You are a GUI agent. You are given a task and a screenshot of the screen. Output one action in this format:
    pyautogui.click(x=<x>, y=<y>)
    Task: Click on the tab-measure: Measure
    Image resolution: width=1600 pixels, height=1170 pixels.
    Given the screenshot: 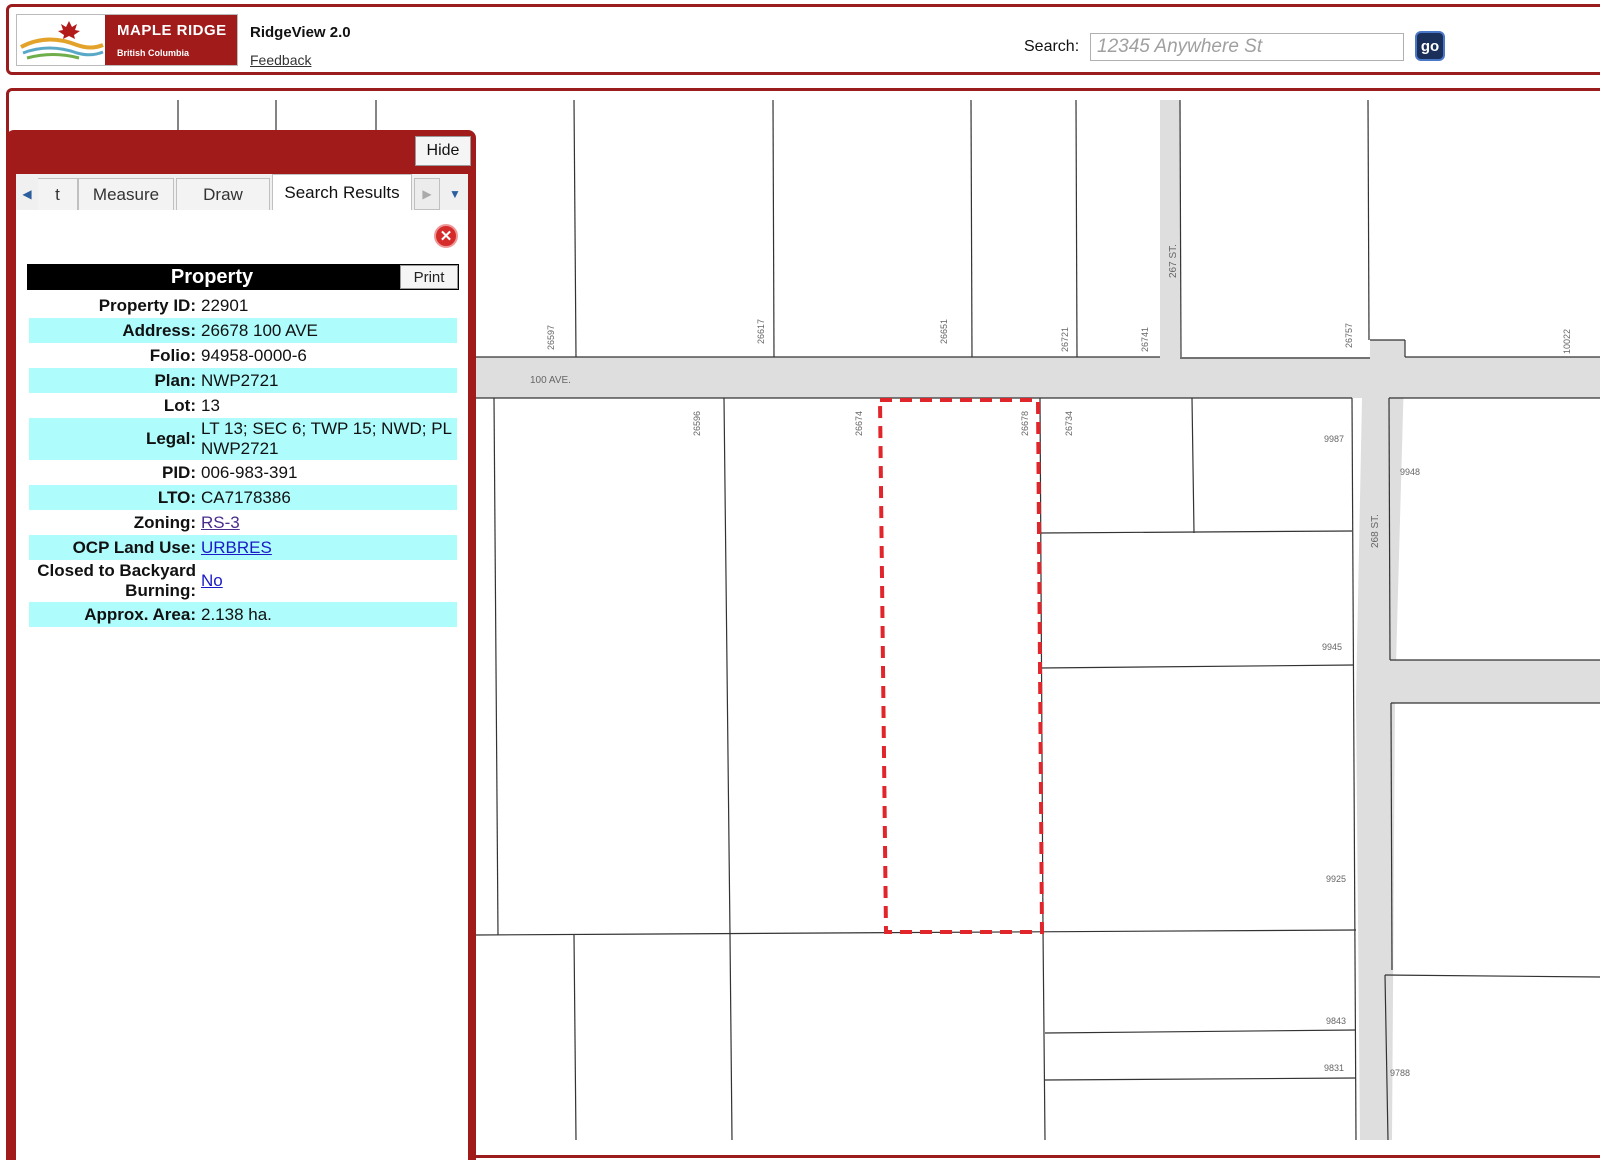 What is the action you would take?
    pyautogui.click(x=126, y=194)
    